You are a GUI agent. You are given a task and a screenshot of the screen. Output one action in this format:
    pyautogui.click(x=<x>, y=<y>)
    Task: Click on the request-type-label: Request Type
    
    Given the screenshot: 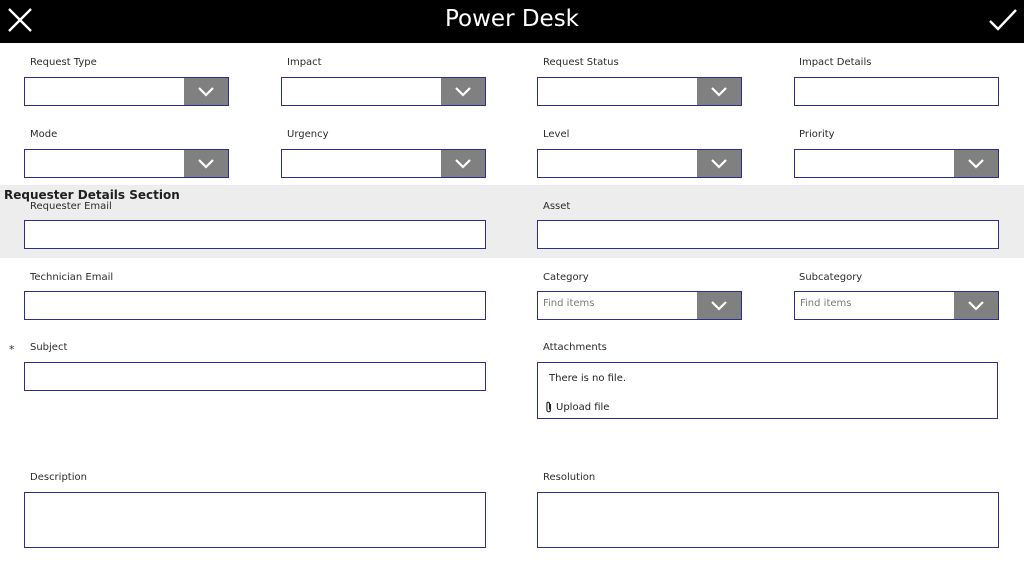 What is the action you would take?
    pyautogui.click(x=63, y=62)
    